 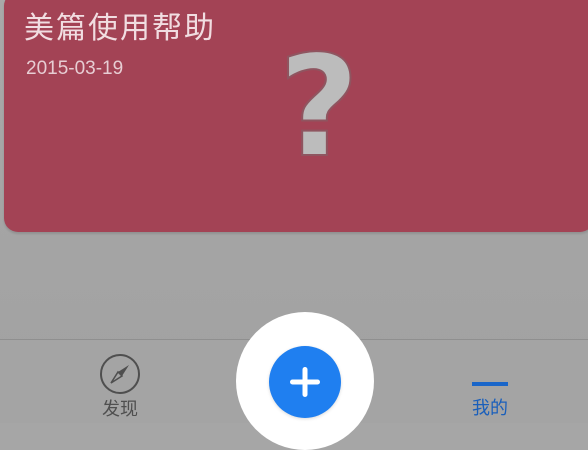 What do you see at coordinates (120, 28) in the screenshot?
I see `card-title: 美篇使用帮助` at bounding box center [120, 28].